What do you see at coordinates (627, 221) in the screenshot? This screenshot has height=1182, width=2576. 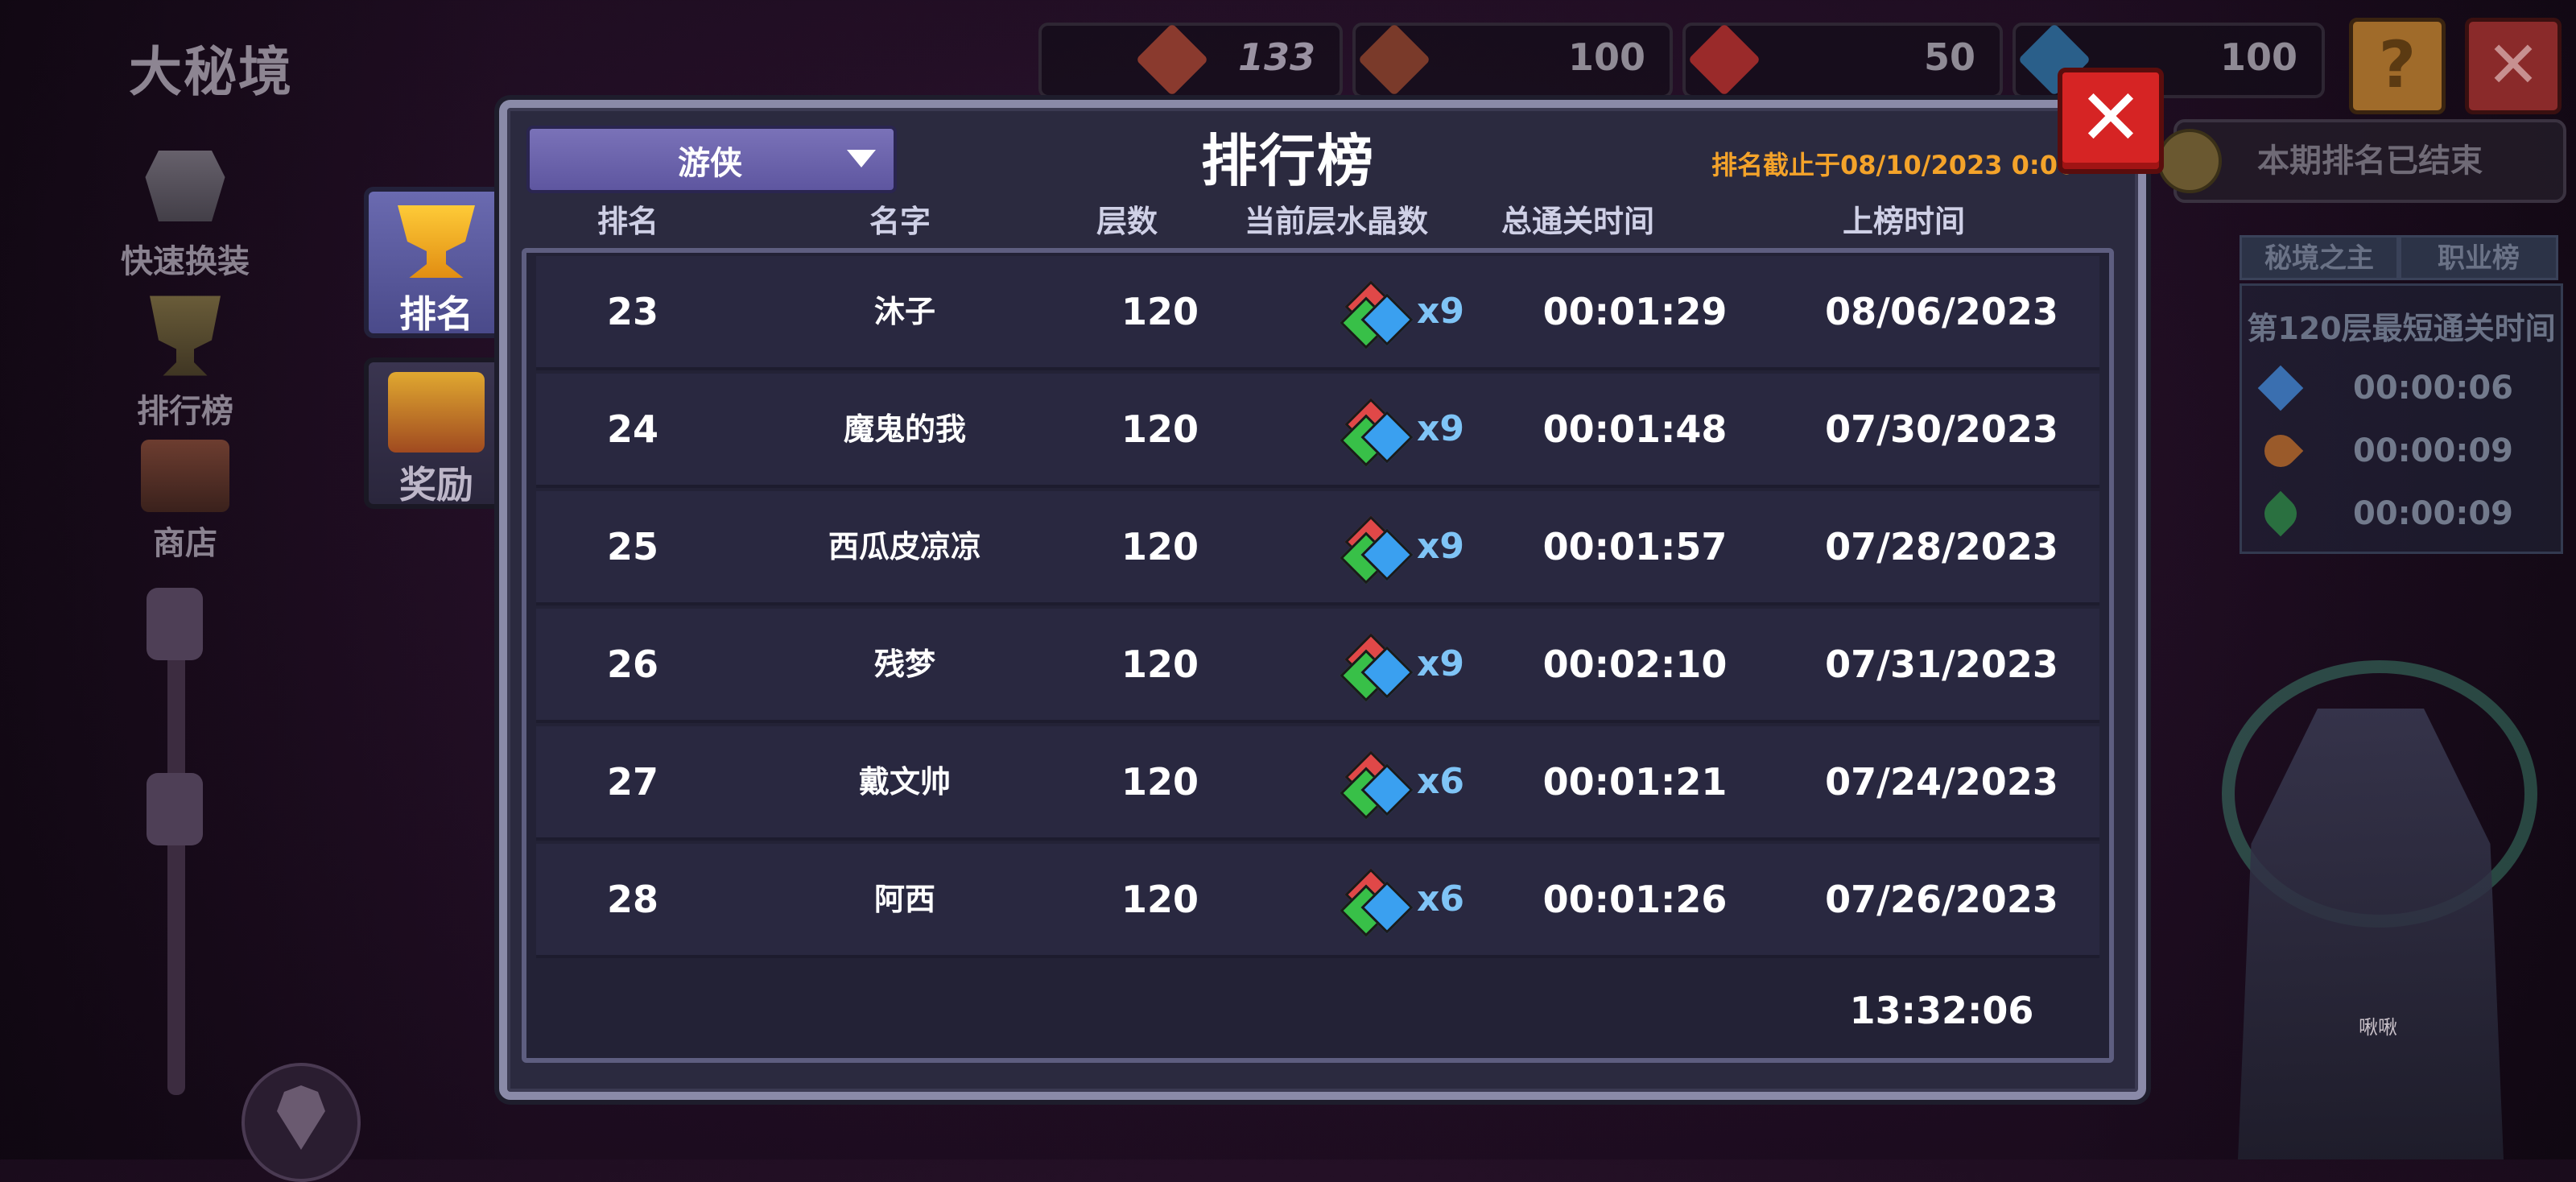 I see `col-rank: 排名` at bounding box center [627, 221].